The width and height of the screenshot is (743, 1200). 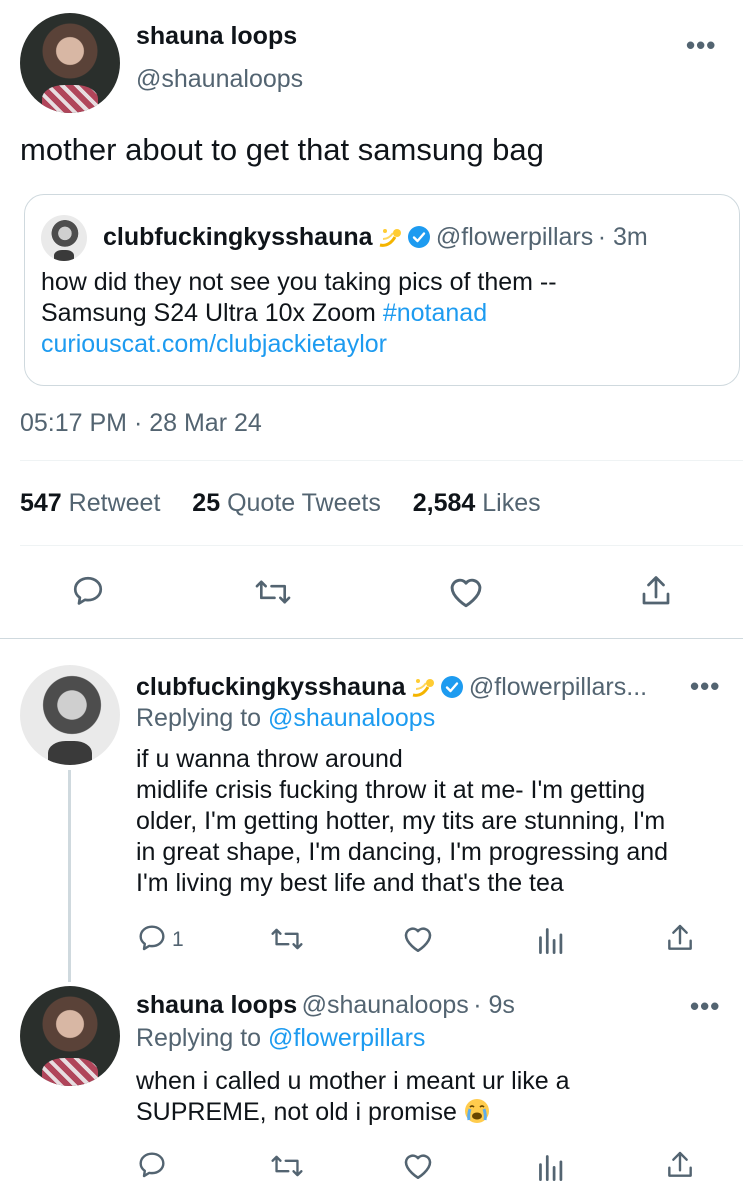 What do you see at coordinates (444, 503) in the screenshot?
I see `likes-count: 2,584` at bounding box center [444, 503].